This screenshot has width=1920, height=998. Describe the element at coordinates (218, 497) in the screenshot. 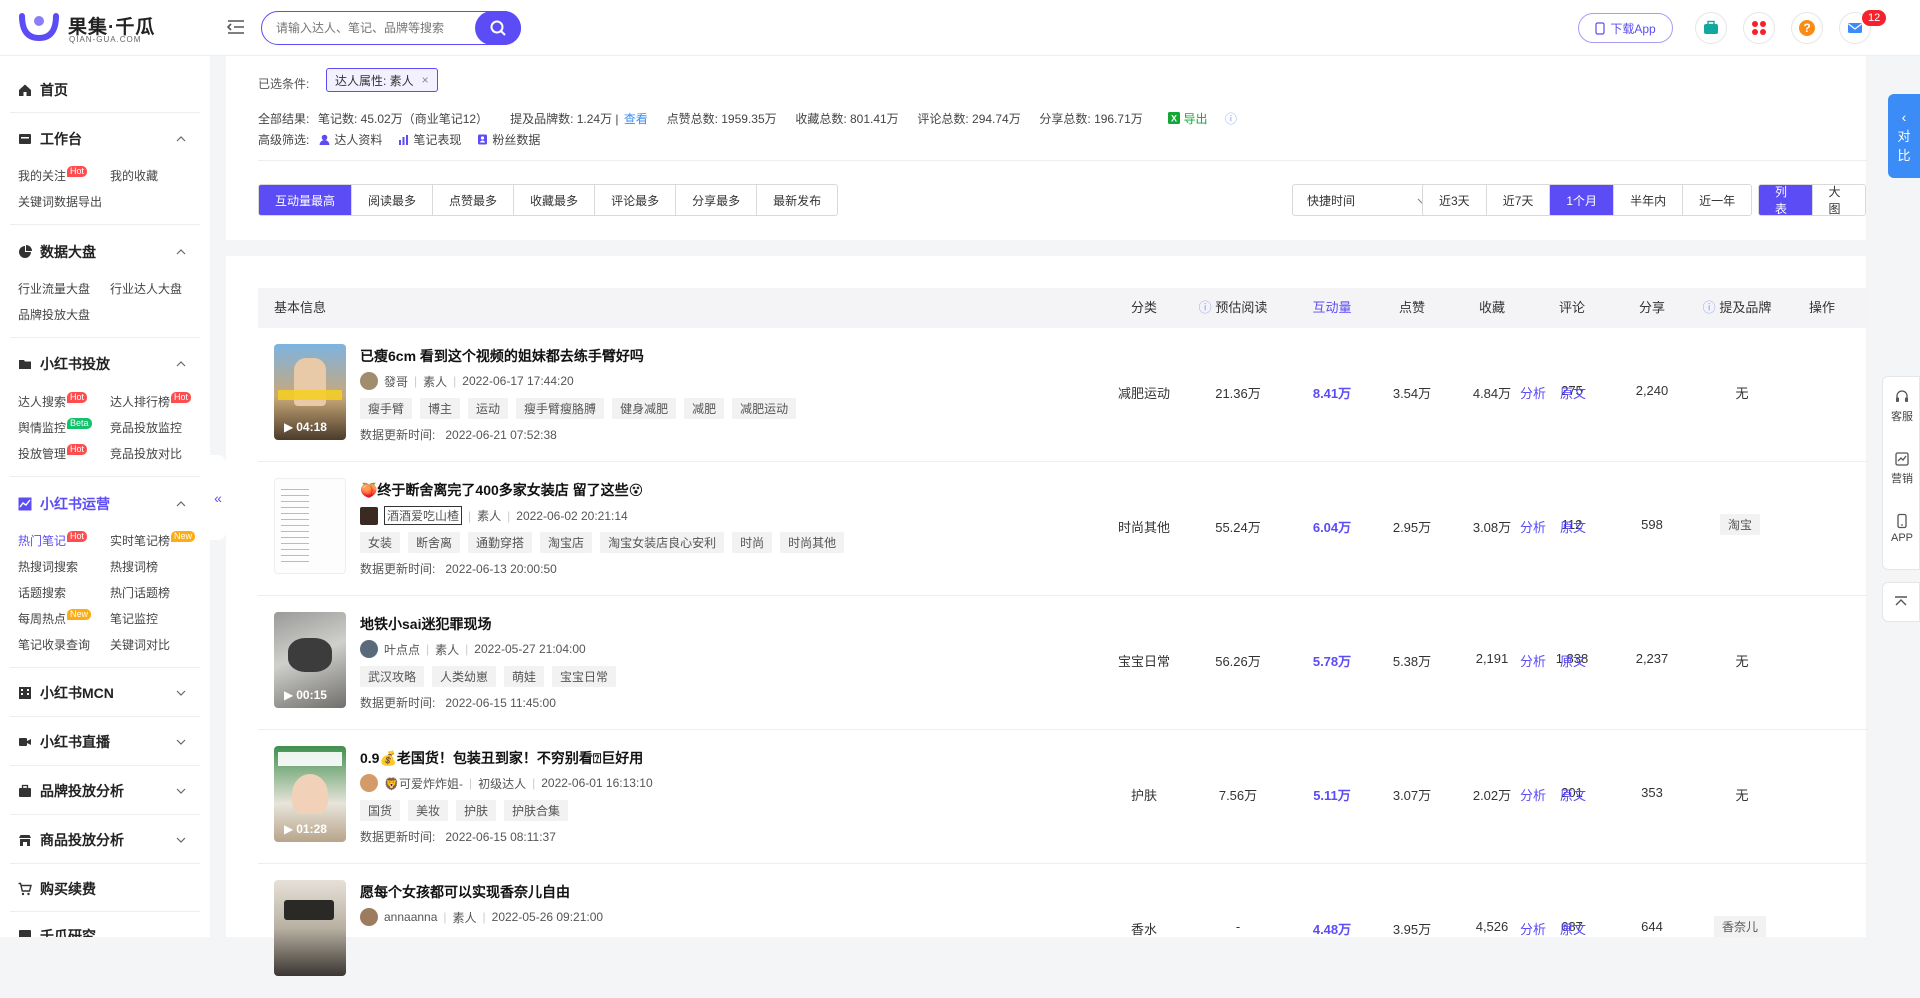

I see `sidebar-collapse-handle: «` at that location.